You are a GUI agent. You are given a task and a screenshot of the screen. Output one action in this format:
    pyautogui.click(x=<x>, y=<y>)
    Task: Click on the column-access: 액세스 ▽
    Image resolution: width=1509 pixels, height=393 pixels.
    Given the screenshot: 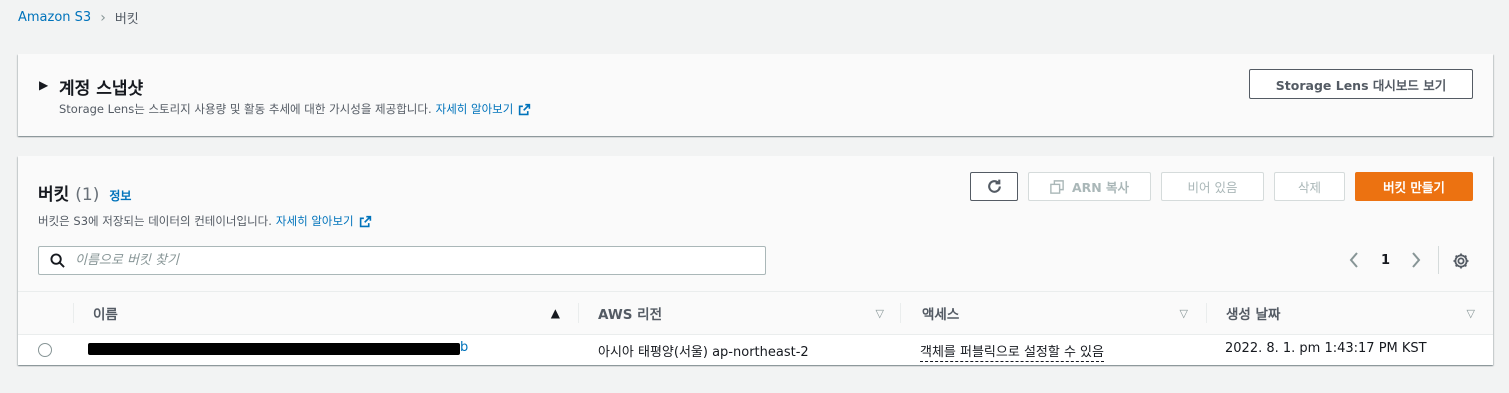 What is the action you would take?
    pyautogui.click(x=1053, y=313)
    